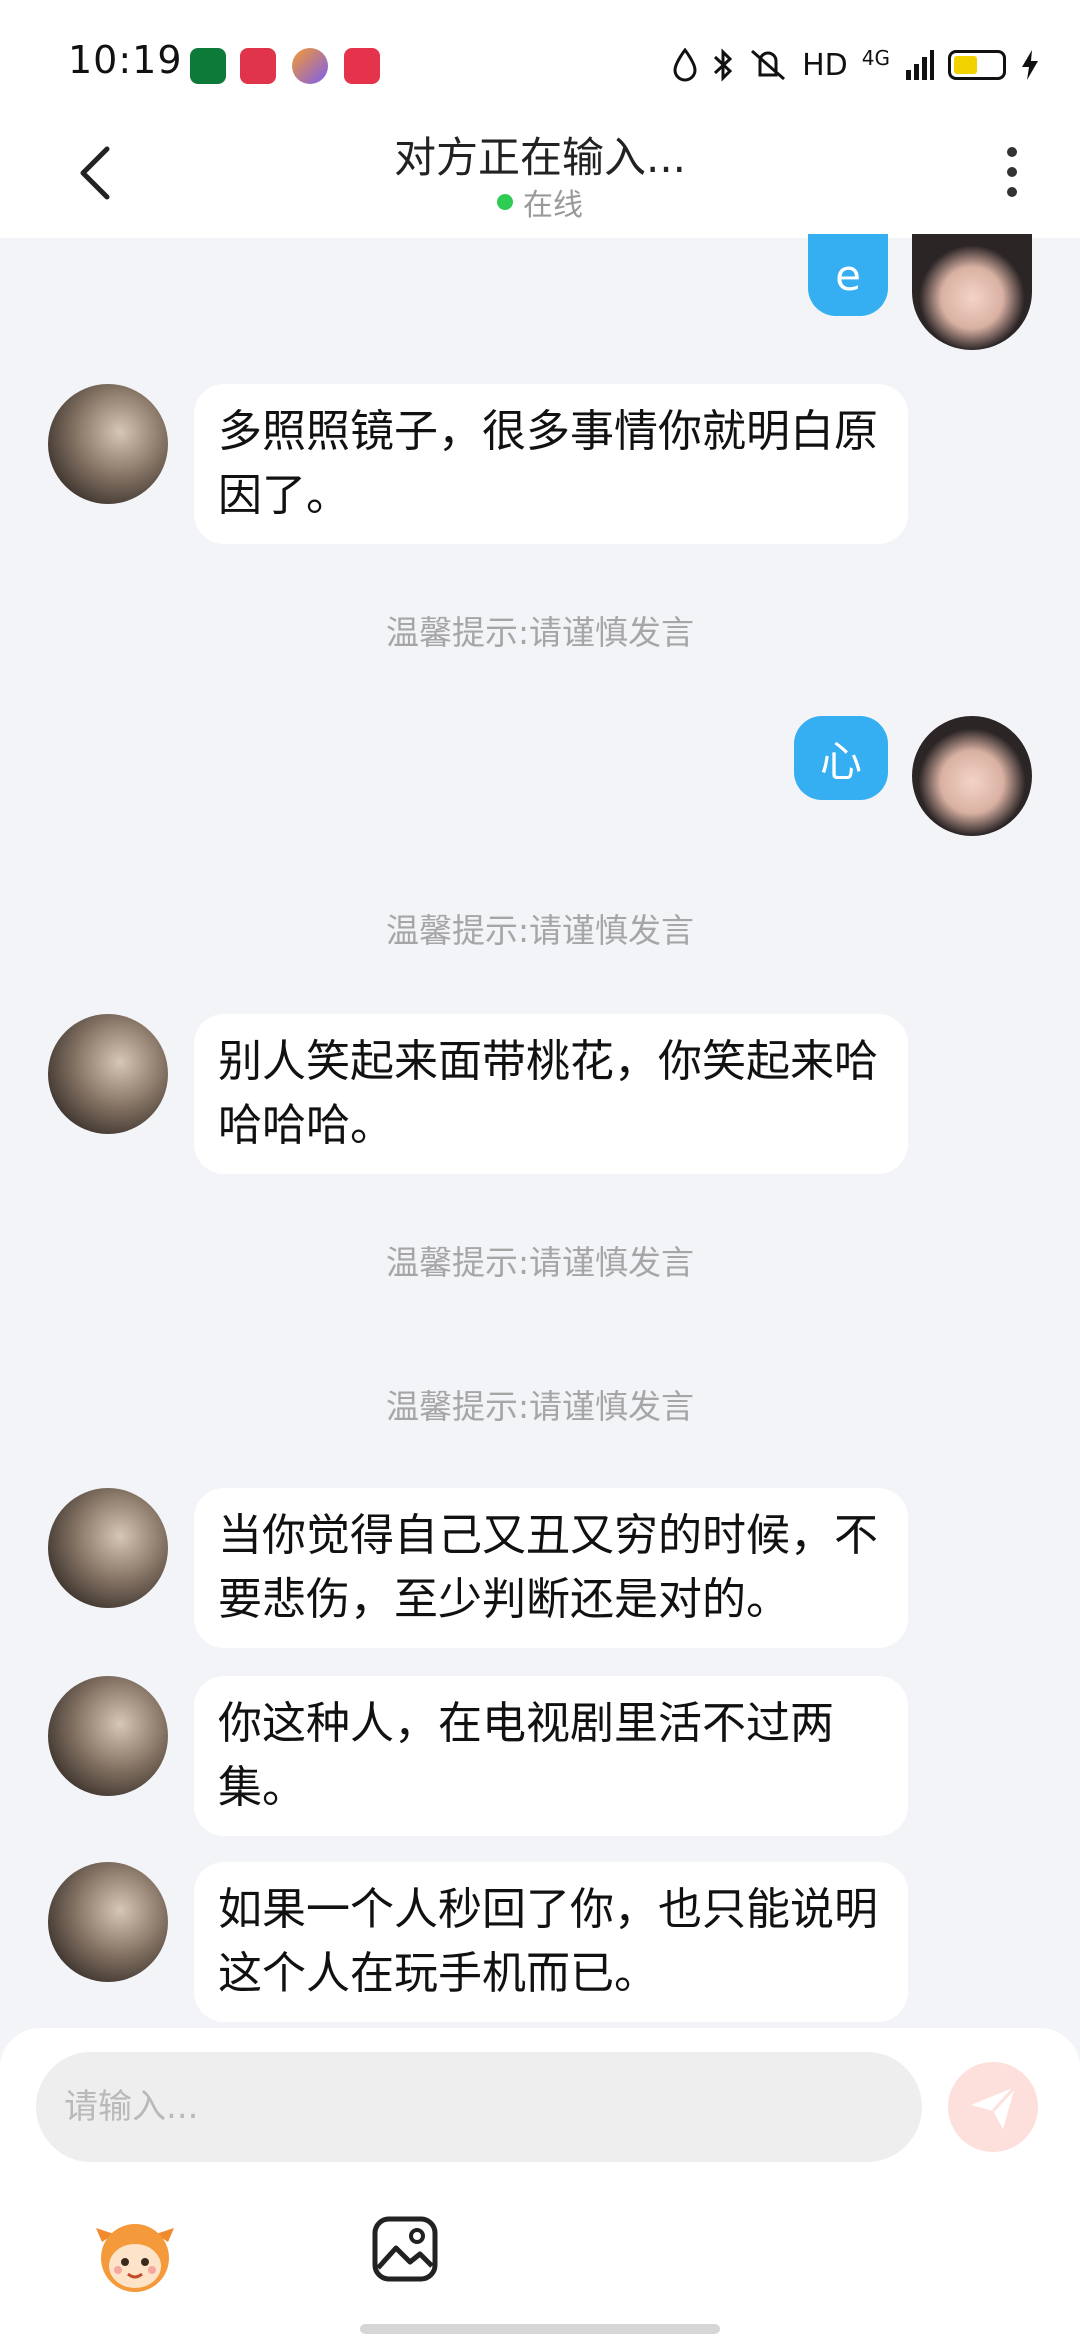 This screenshot has height=2340, width=1080. What do you see at coordinates (551, 1094) in the screenshot?
I see `incoming-message: 别人笑起来面带桃花，你笑起来哈哈哈哈。` at bounding box center [551, 1094].